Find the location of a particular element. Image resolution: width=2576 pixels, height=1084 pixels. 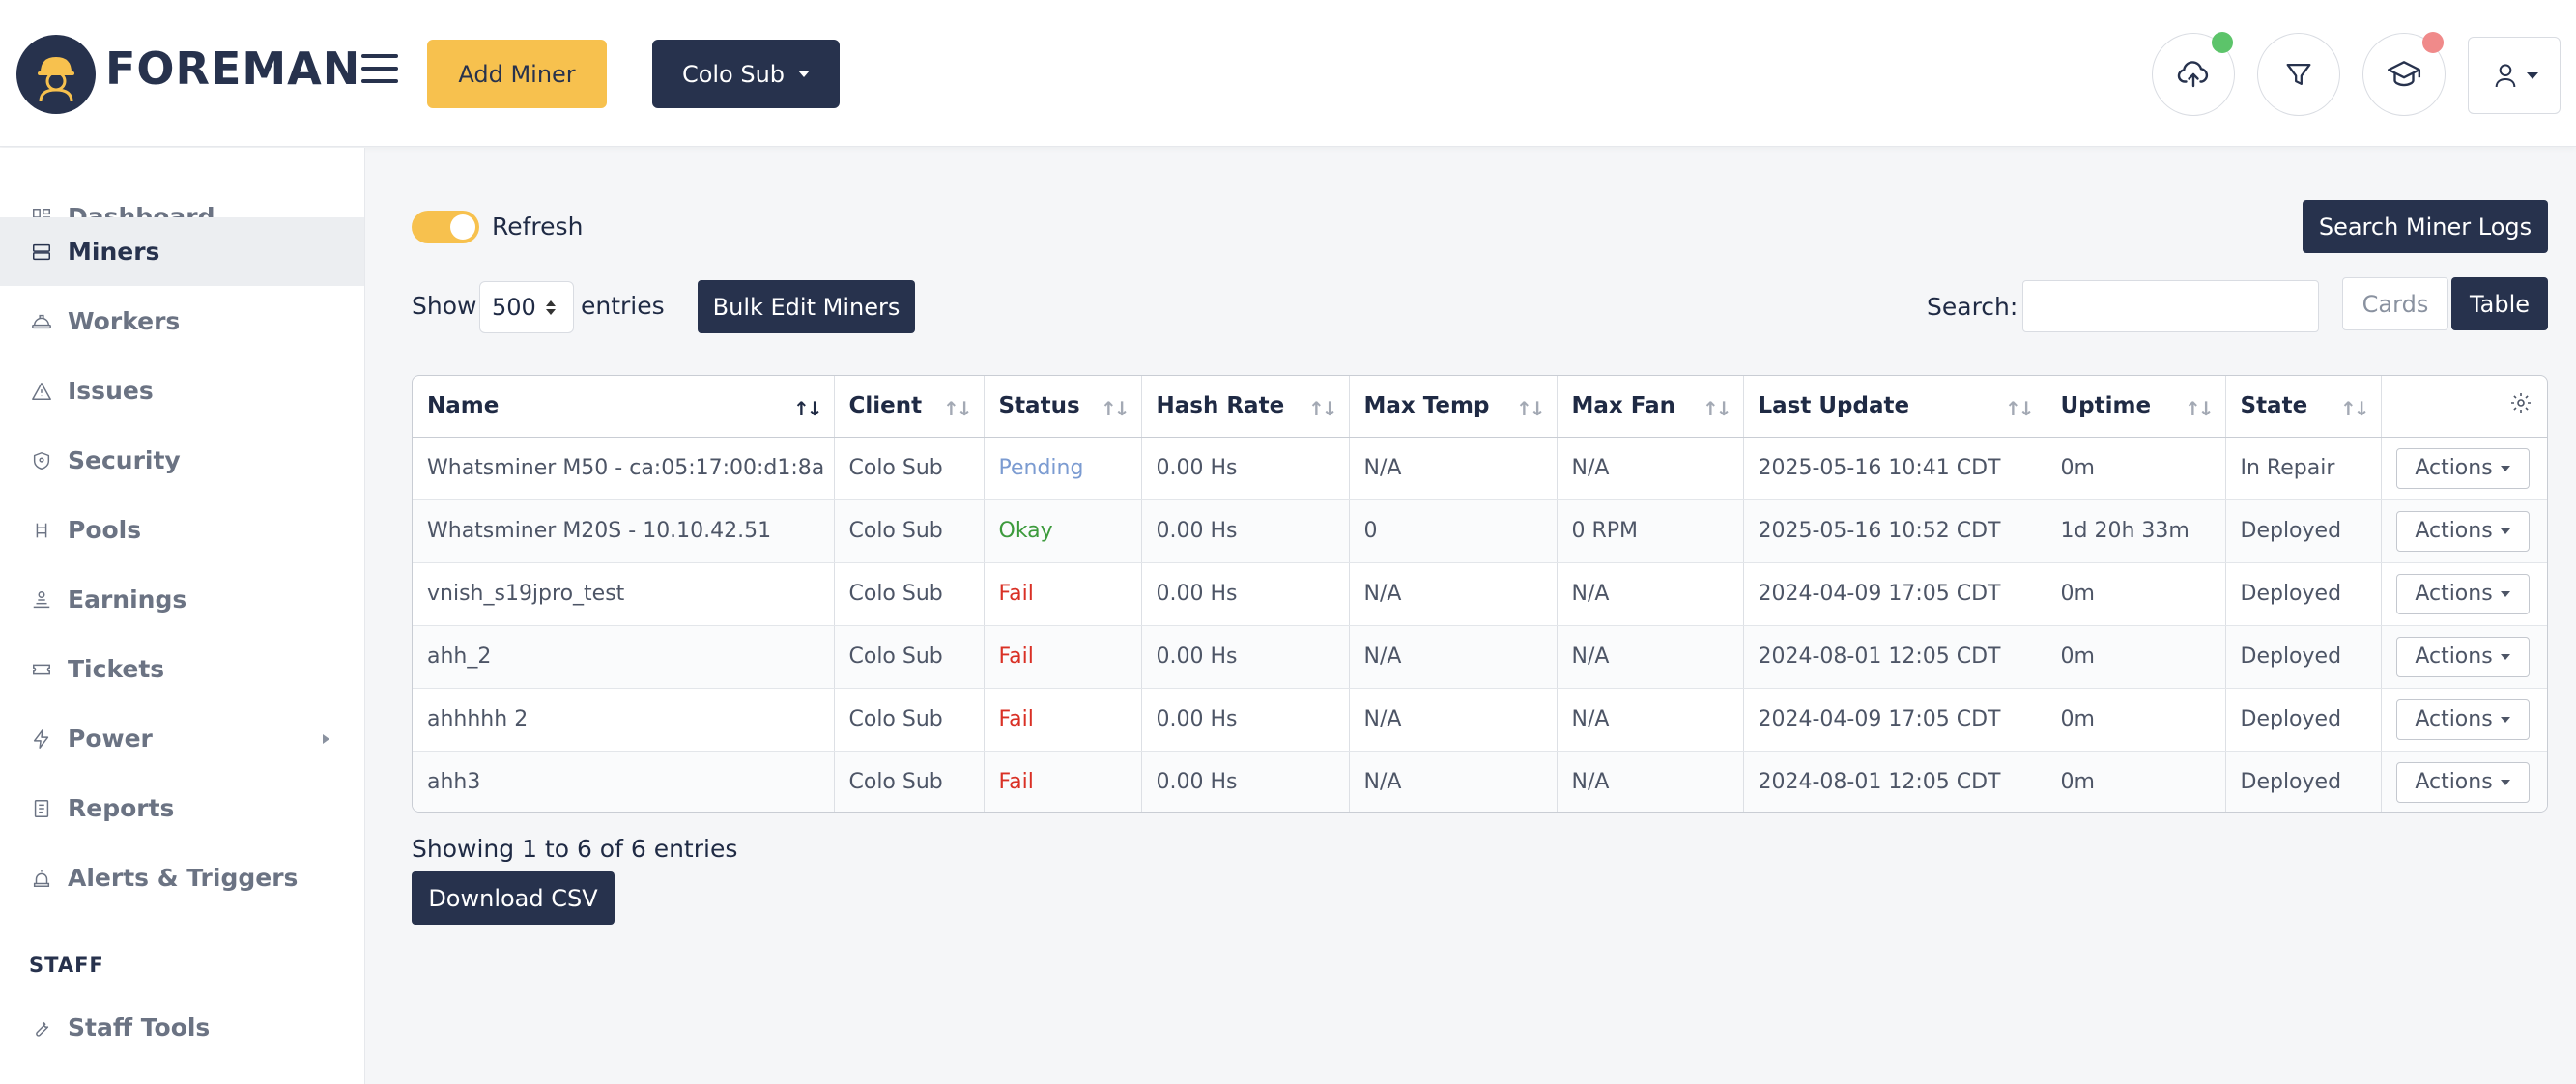

earnings-icon is located at coordinates (42, 599).